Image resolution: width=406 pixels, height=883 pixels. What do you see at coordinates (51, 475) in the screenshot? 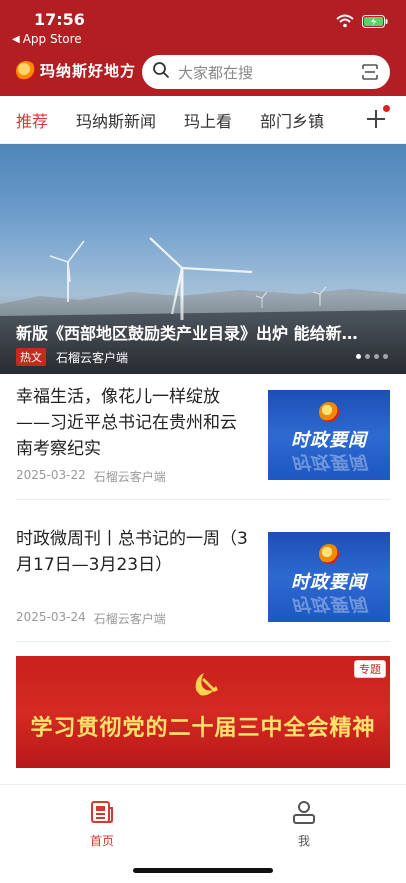
I see `news-date: 2025-03-22` at bounding box center [51, 475].